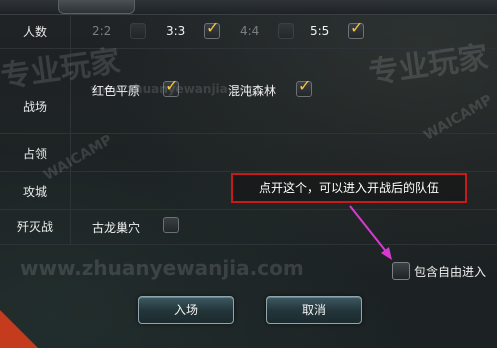 The image size is (497, 348). I want to click on cancel-button: 取消, so click(314, 310).